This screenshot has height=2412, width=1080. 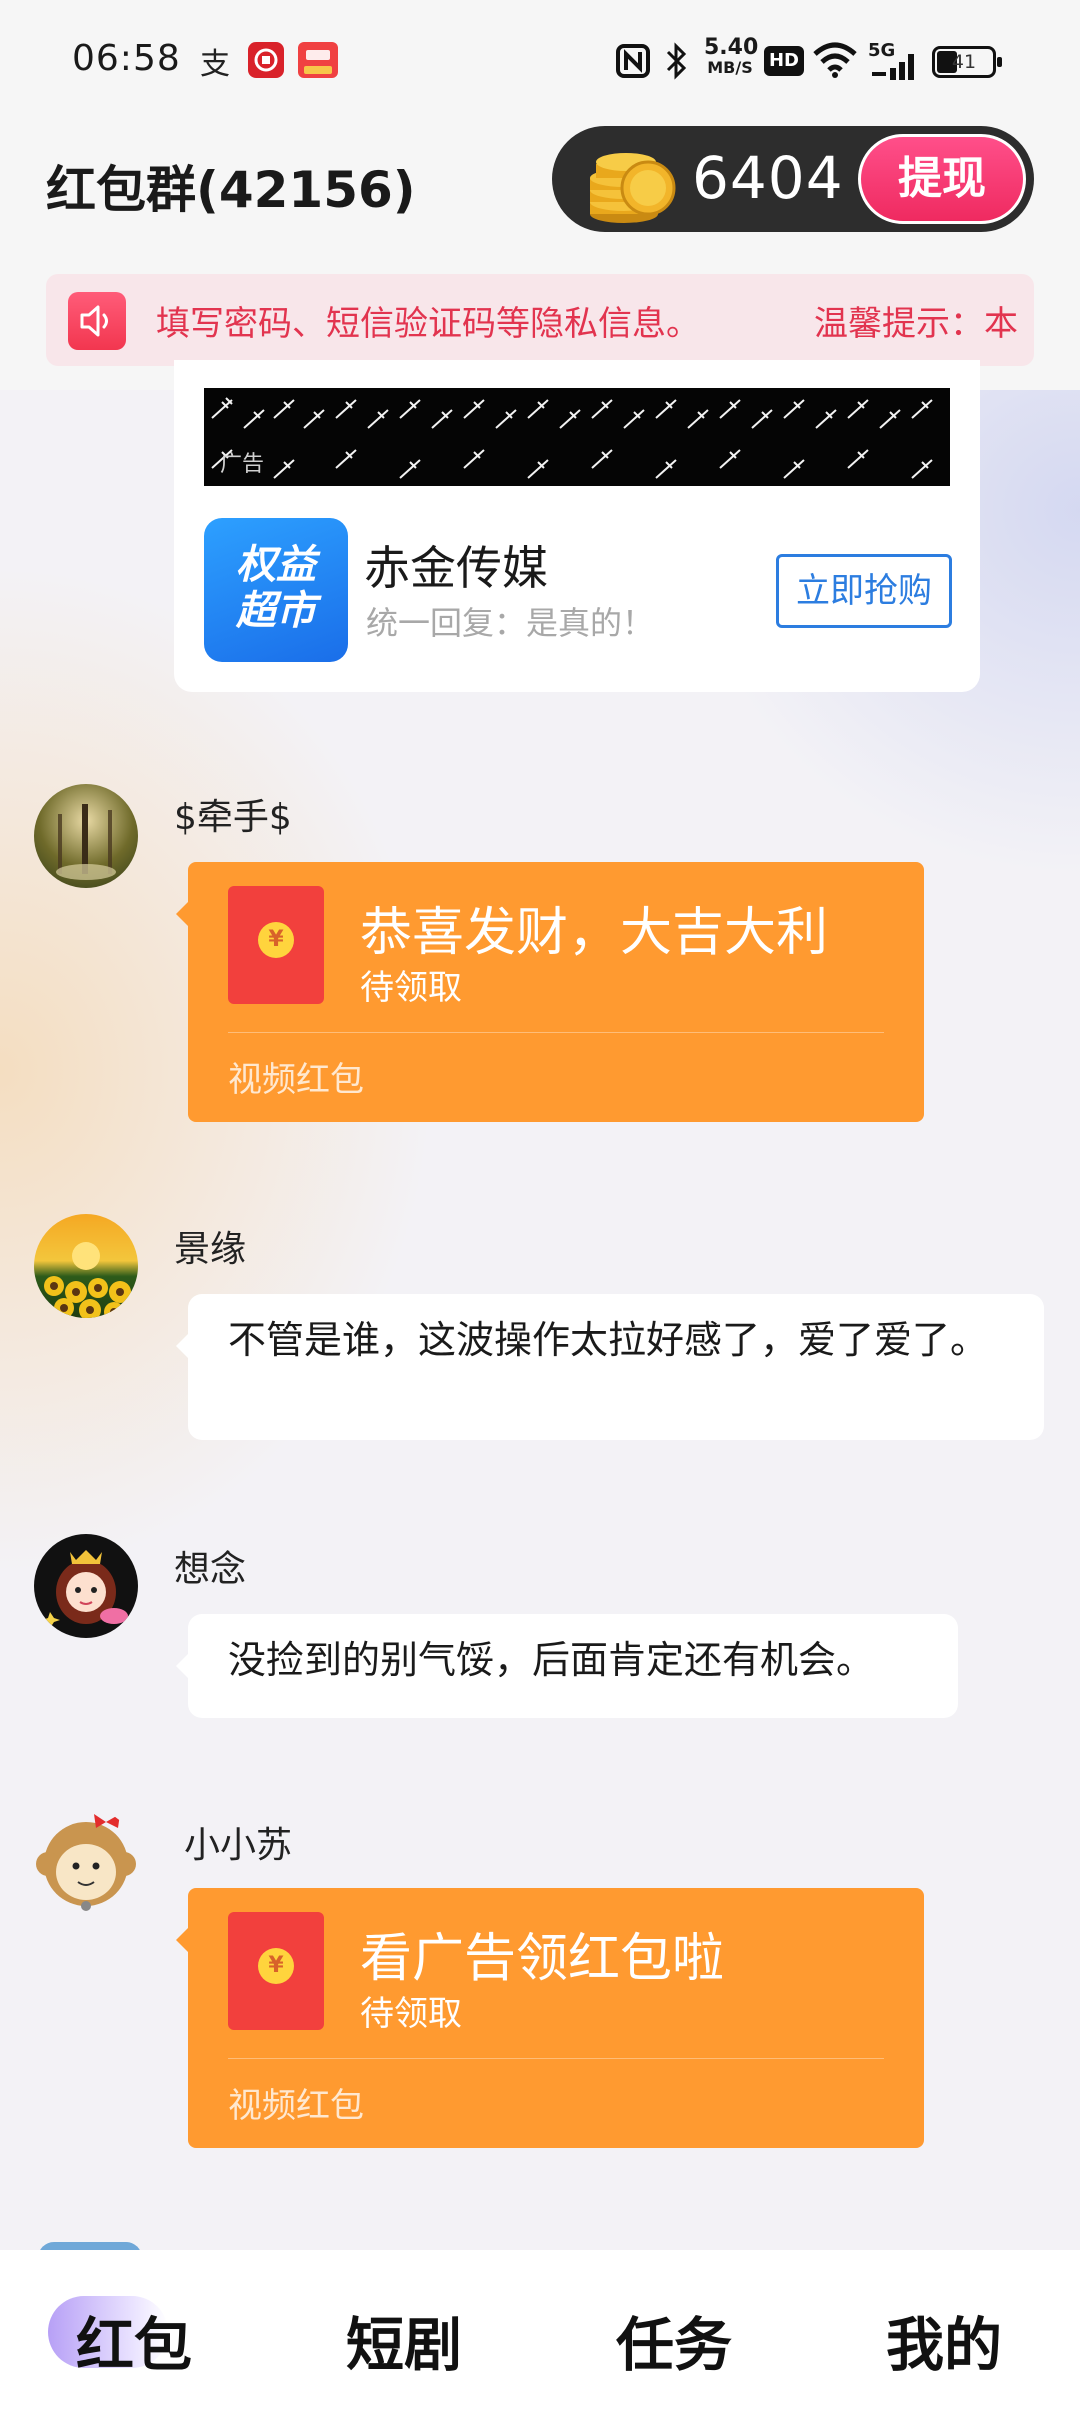 I want to click on ad-card: 广告 权益 超市 赤金传媒 统一回复：是真的！ 立即抢购, so click(x=577, y=526).